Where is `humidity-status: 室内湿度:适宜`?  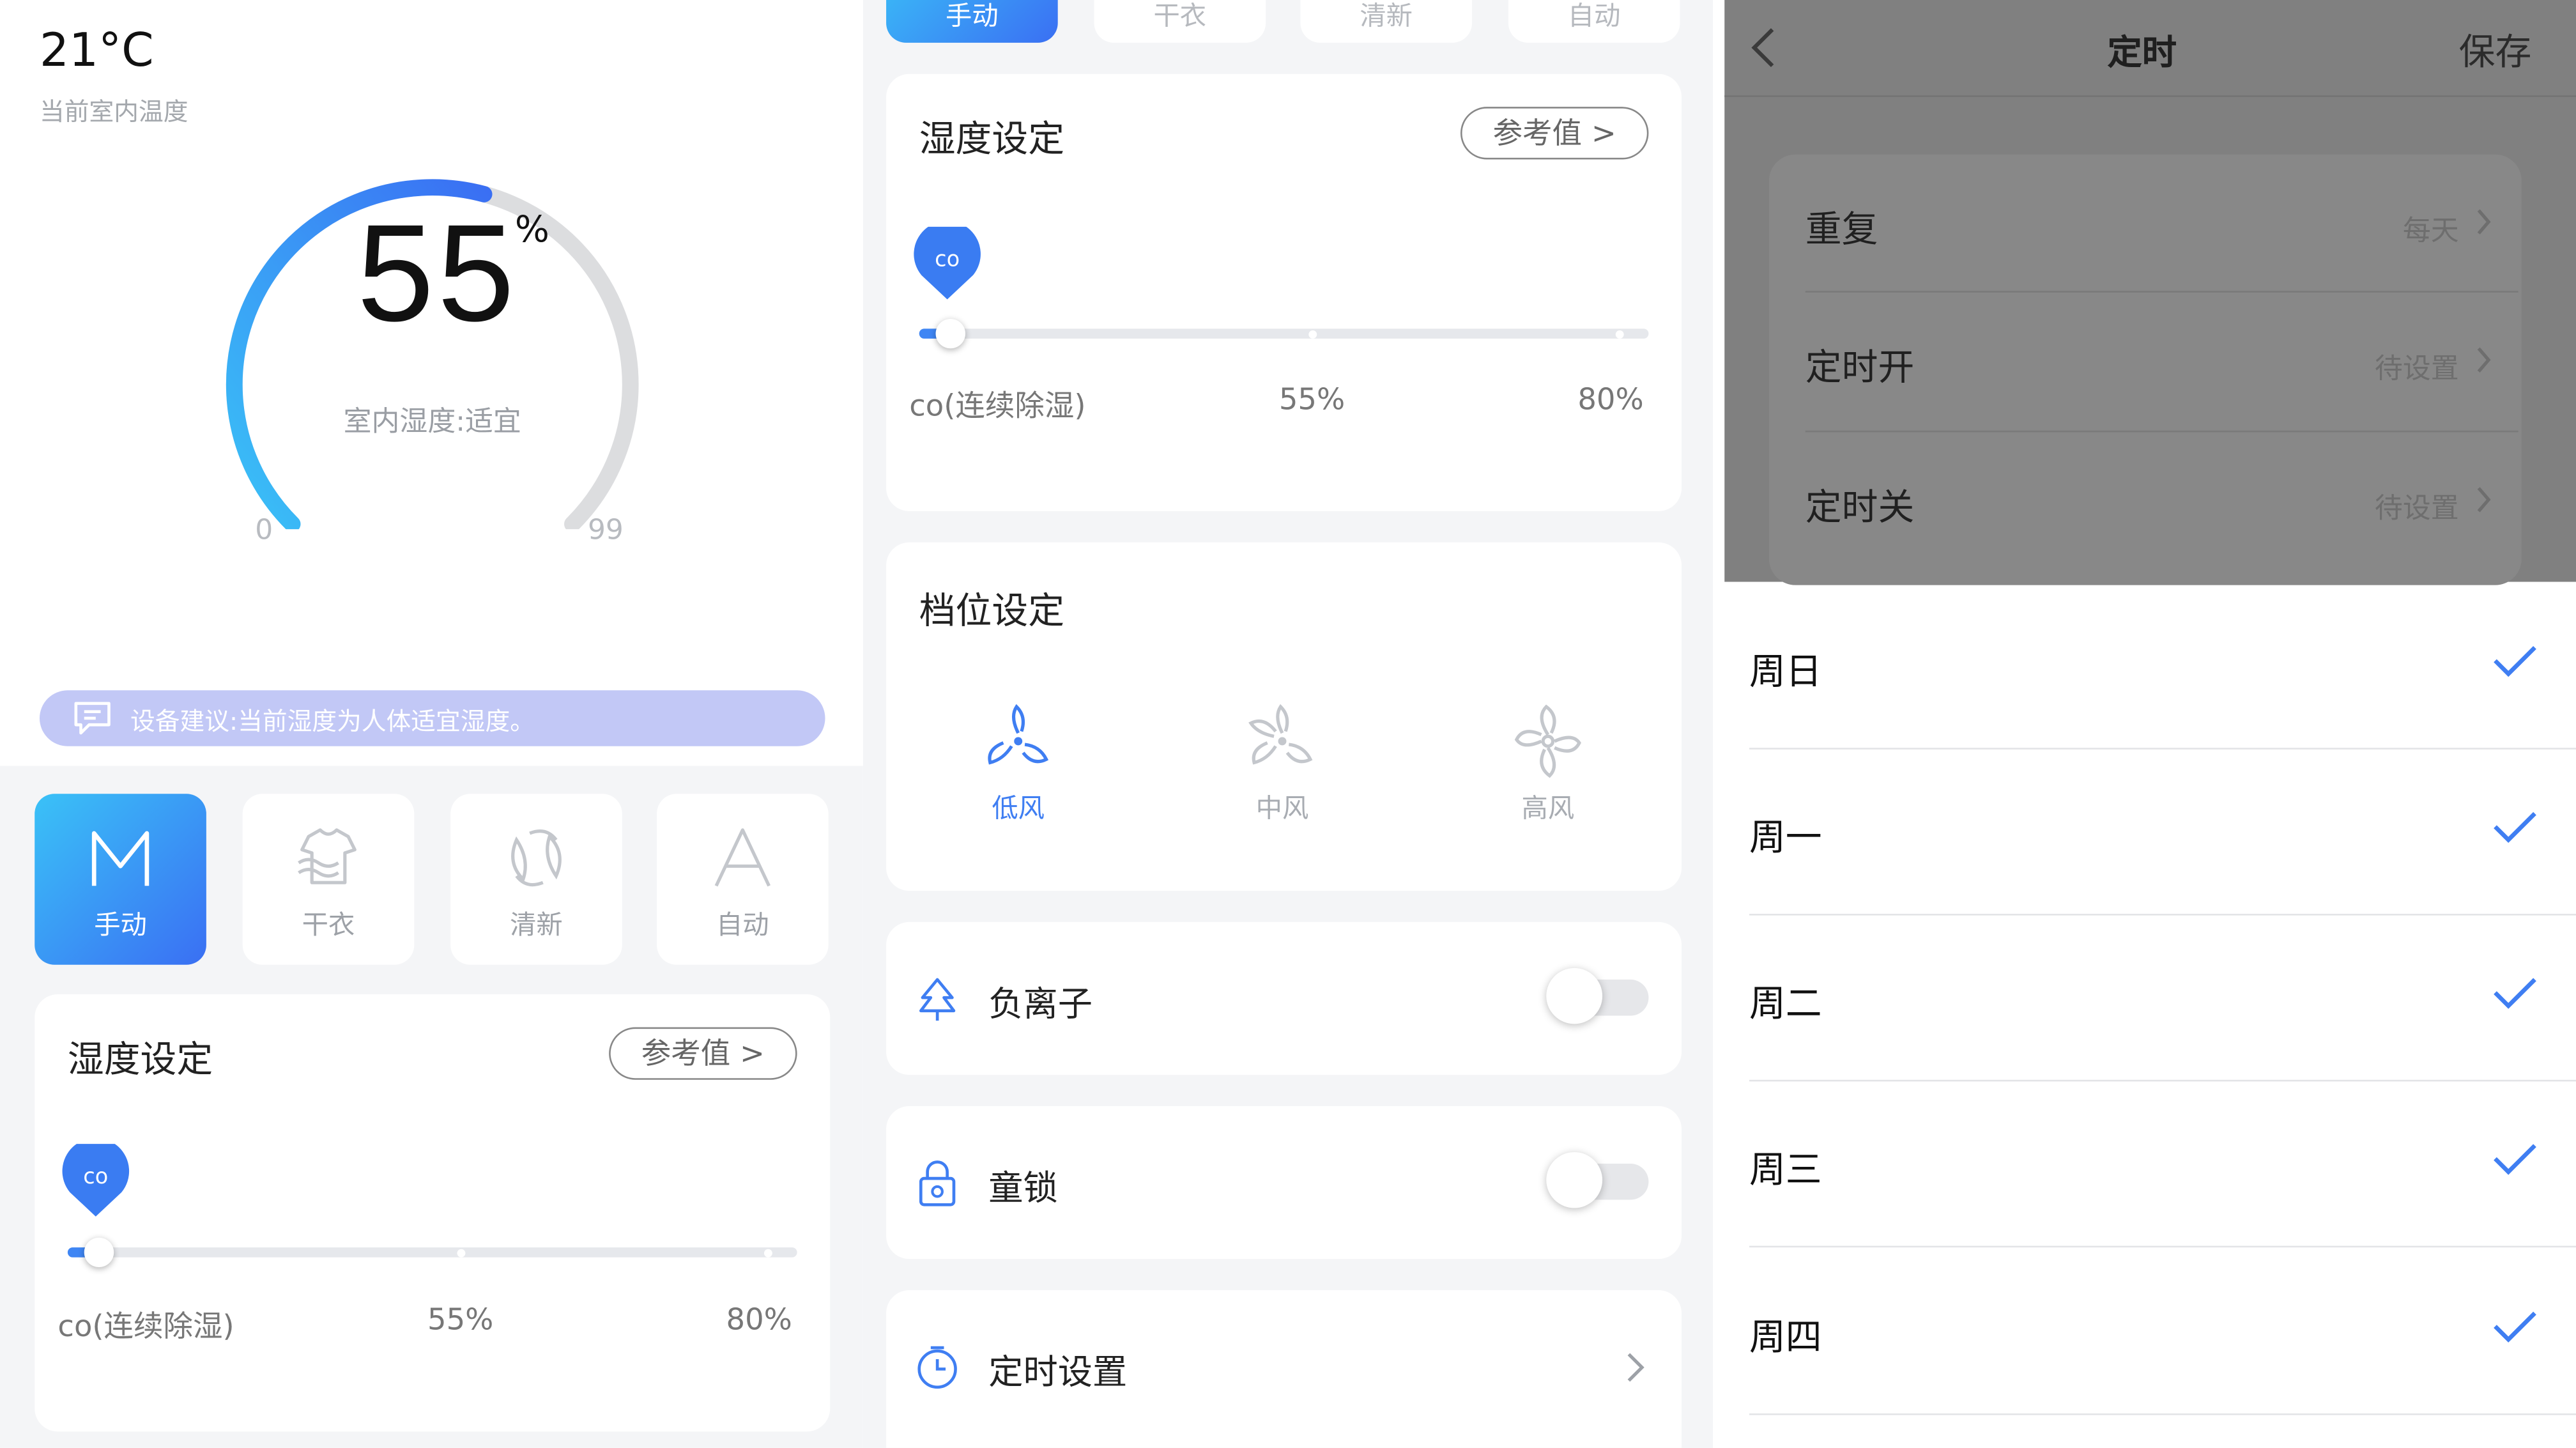
humidity-status: 室内湿度:适宜 is located at coordinates (432, 422).